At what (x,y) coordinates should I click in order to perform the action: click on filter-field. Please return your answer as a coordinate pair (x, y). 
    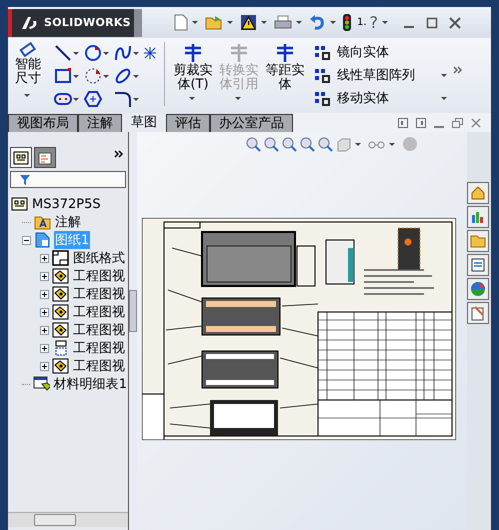
    Looking at the image, I should click on (68, 179).